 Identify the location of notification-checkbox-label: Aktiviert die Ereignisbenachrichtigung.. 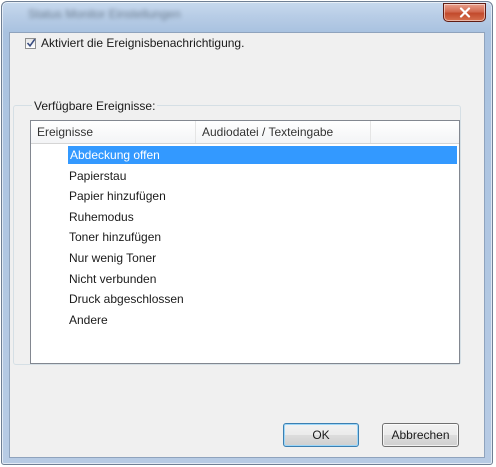
(143, 43).